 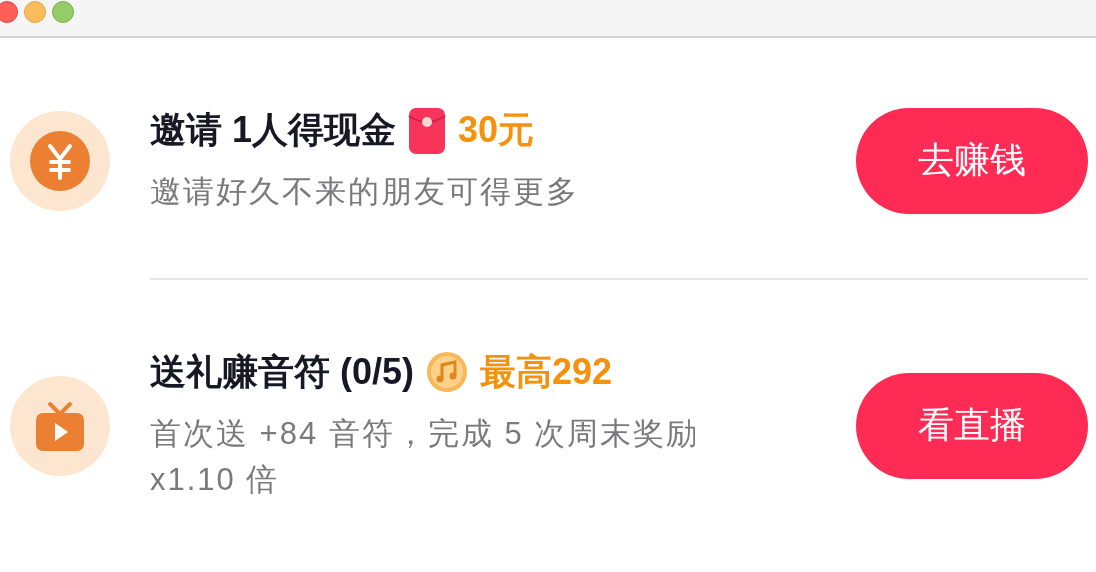 I want to click on task-action-button: 去赚钱, so click(x=972, y=160).